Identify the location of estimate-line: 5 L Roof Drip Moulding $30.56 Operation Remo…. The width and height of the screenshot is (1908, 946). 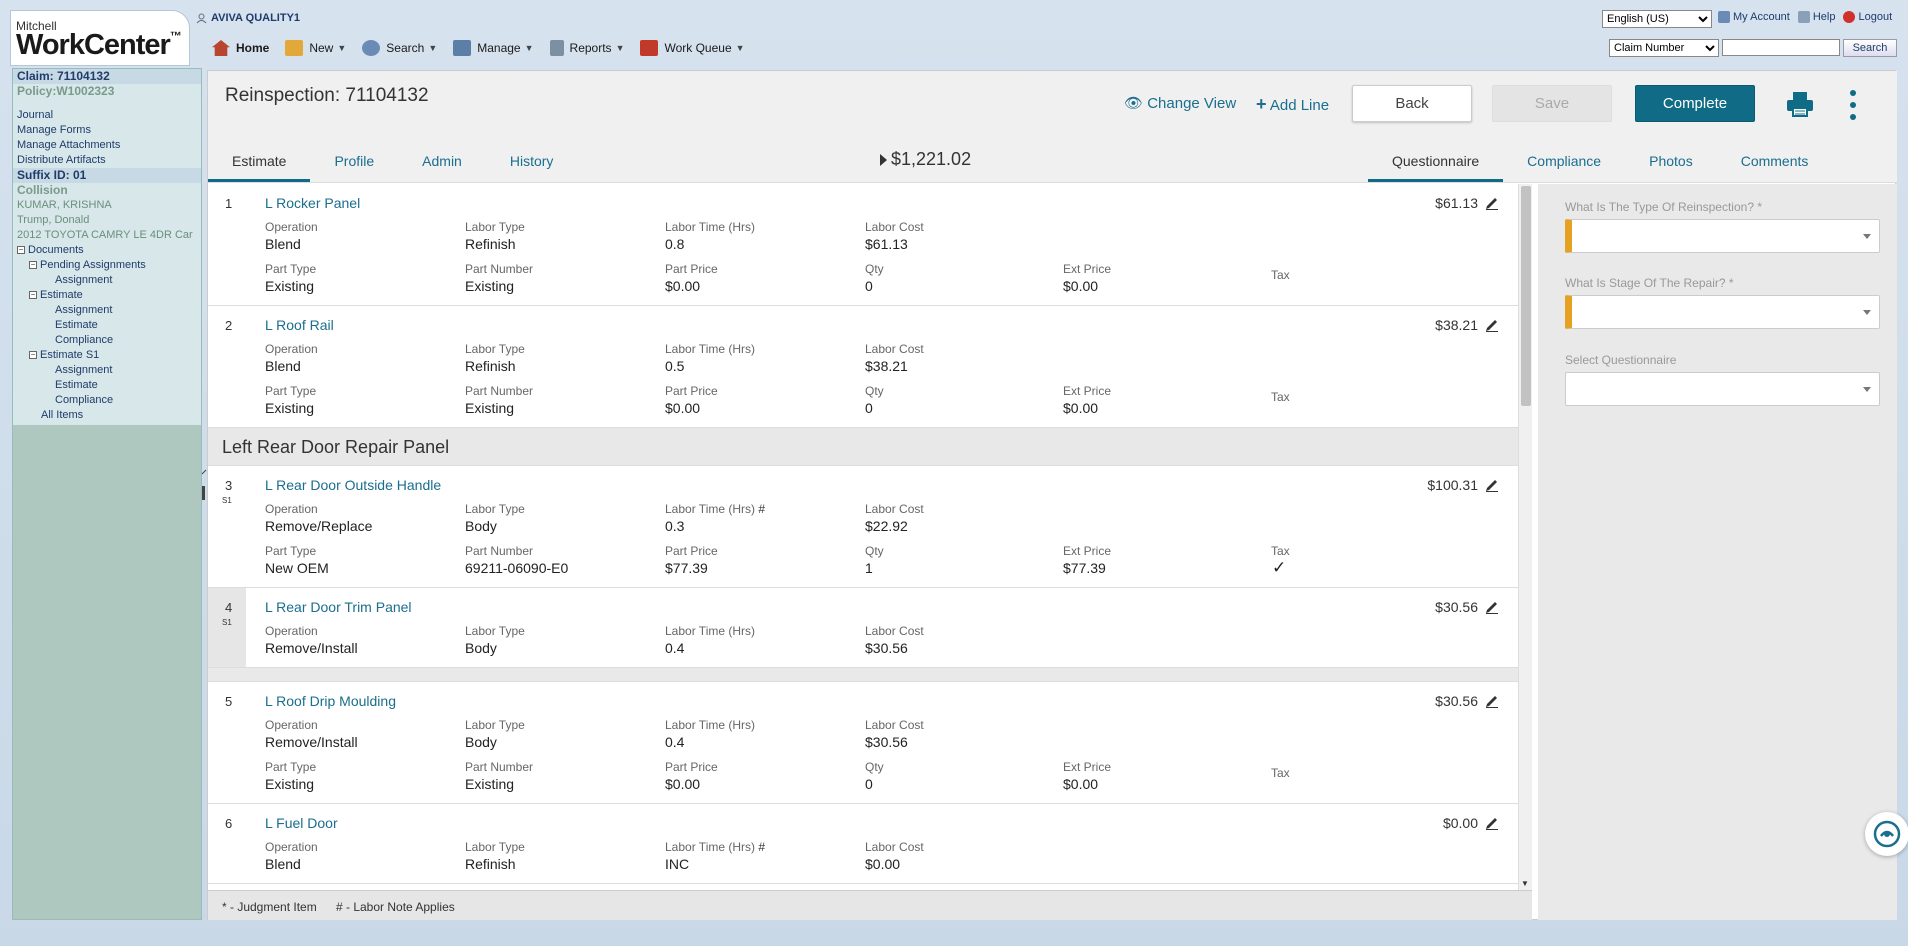
(863, 743).